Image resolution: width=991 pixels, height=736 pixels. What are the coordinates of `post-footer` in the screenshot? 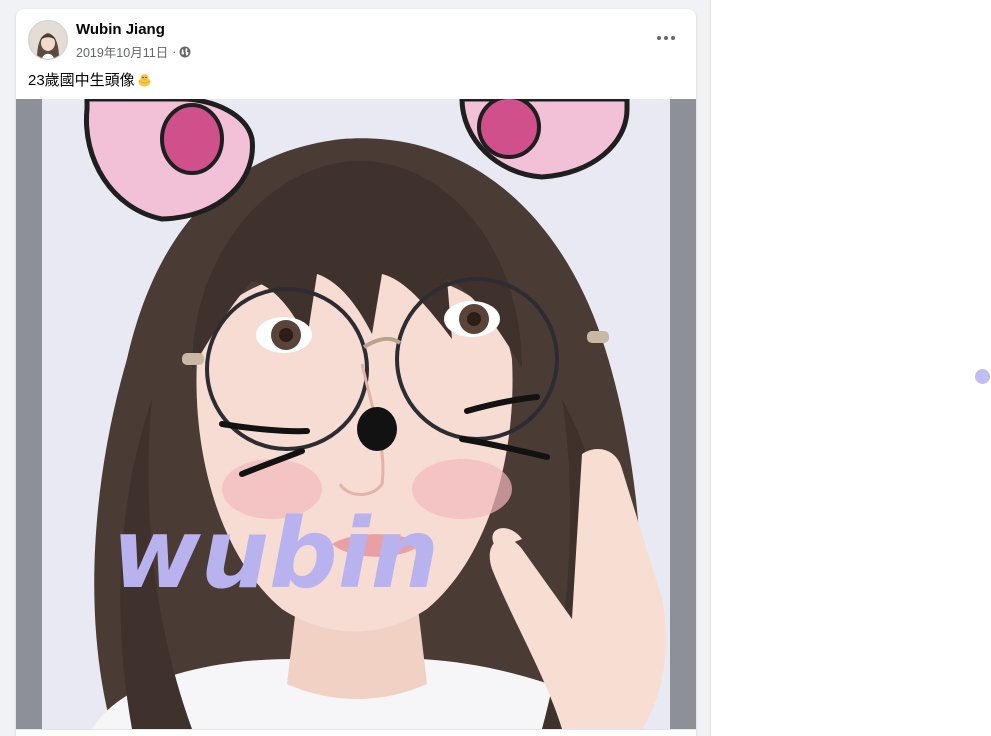 It's located at (356, 732).